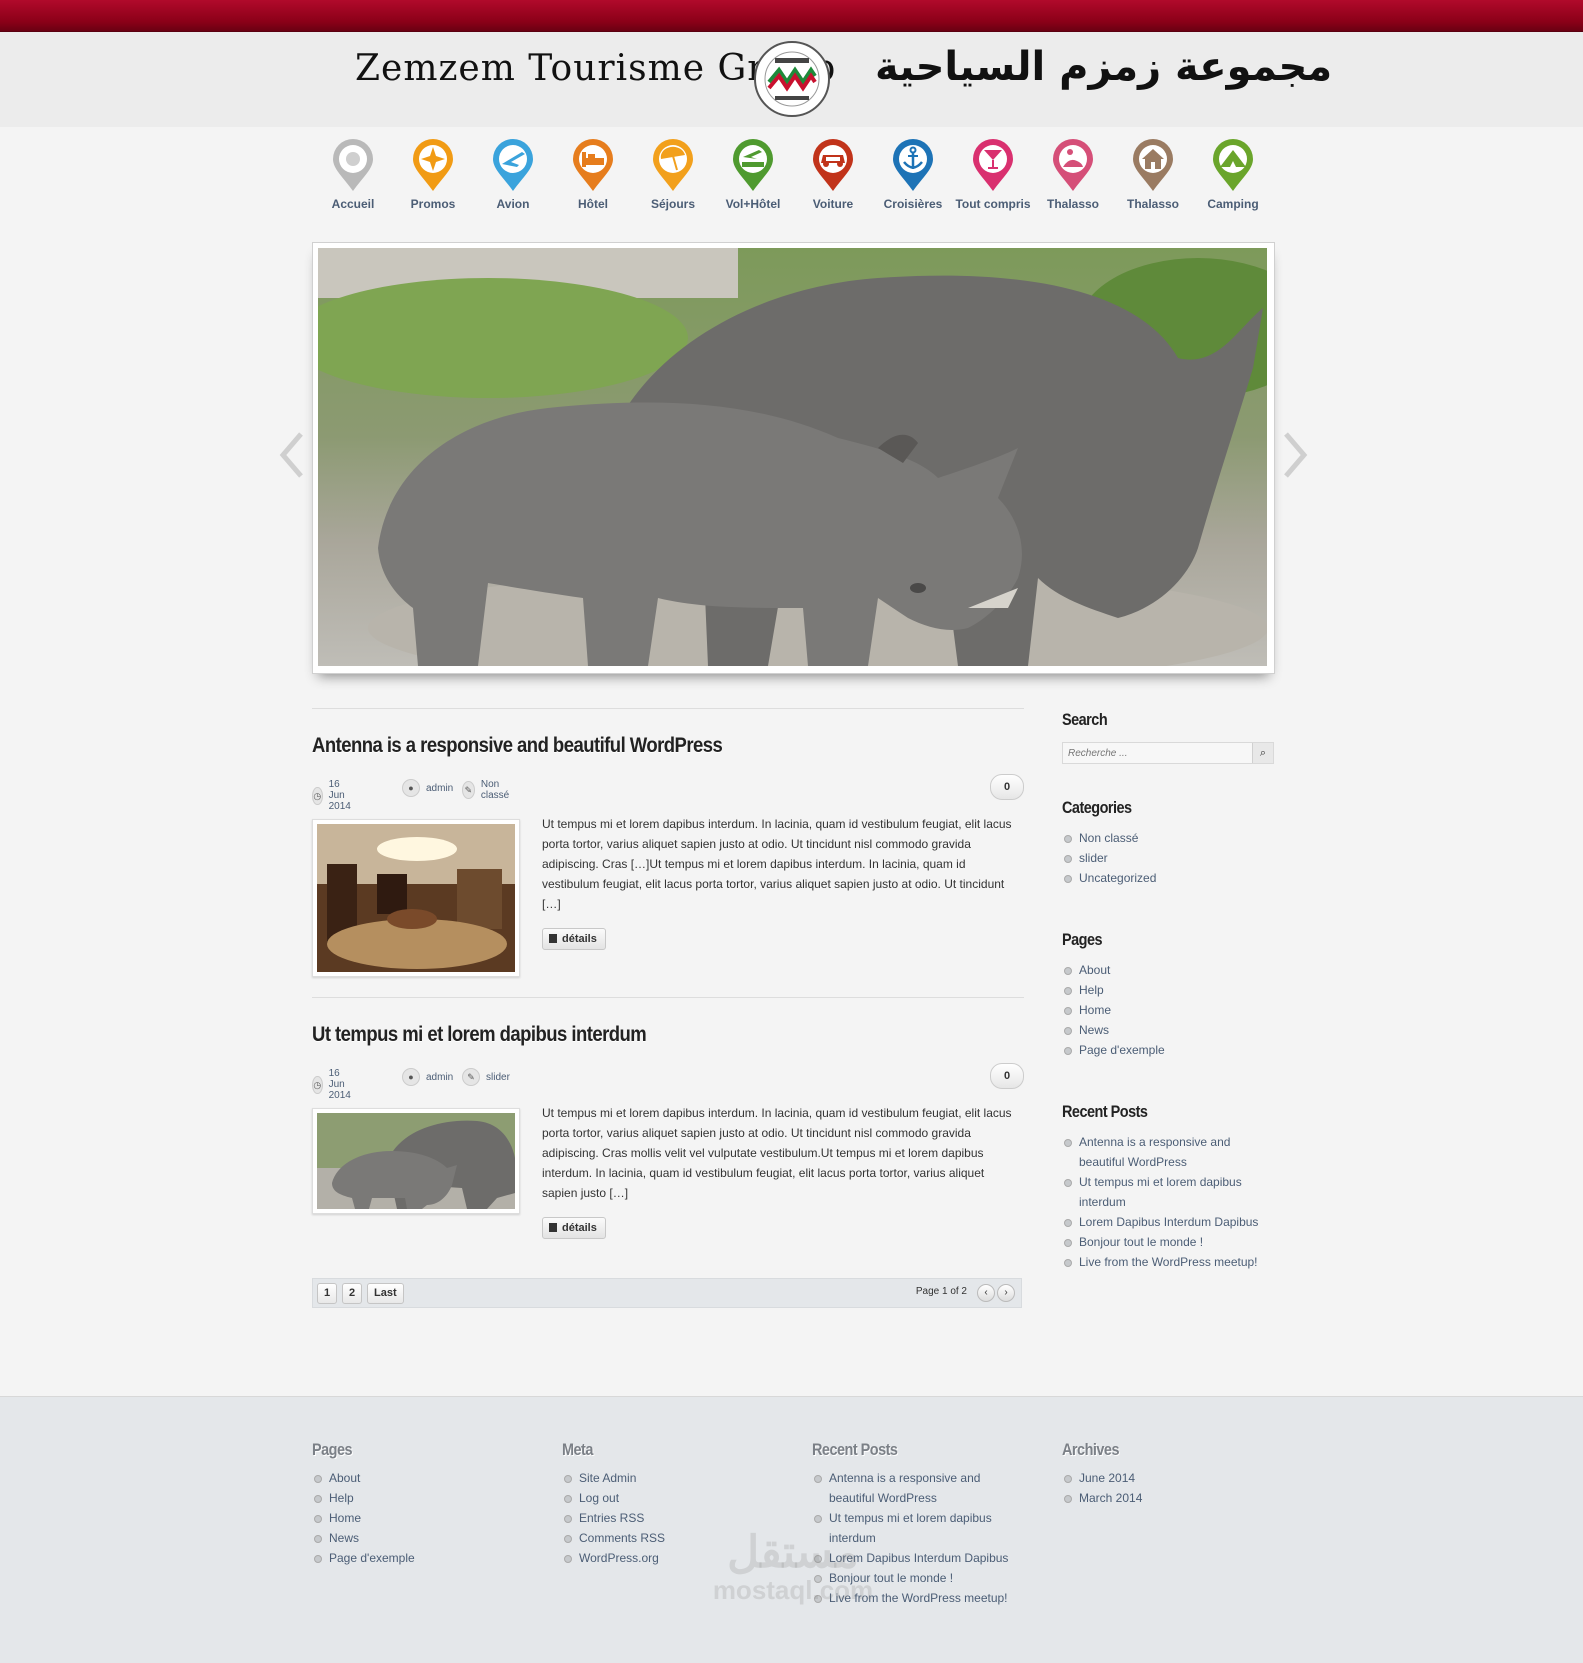  I want to click on categories-widget-title: Categories, so click(1097, 807).